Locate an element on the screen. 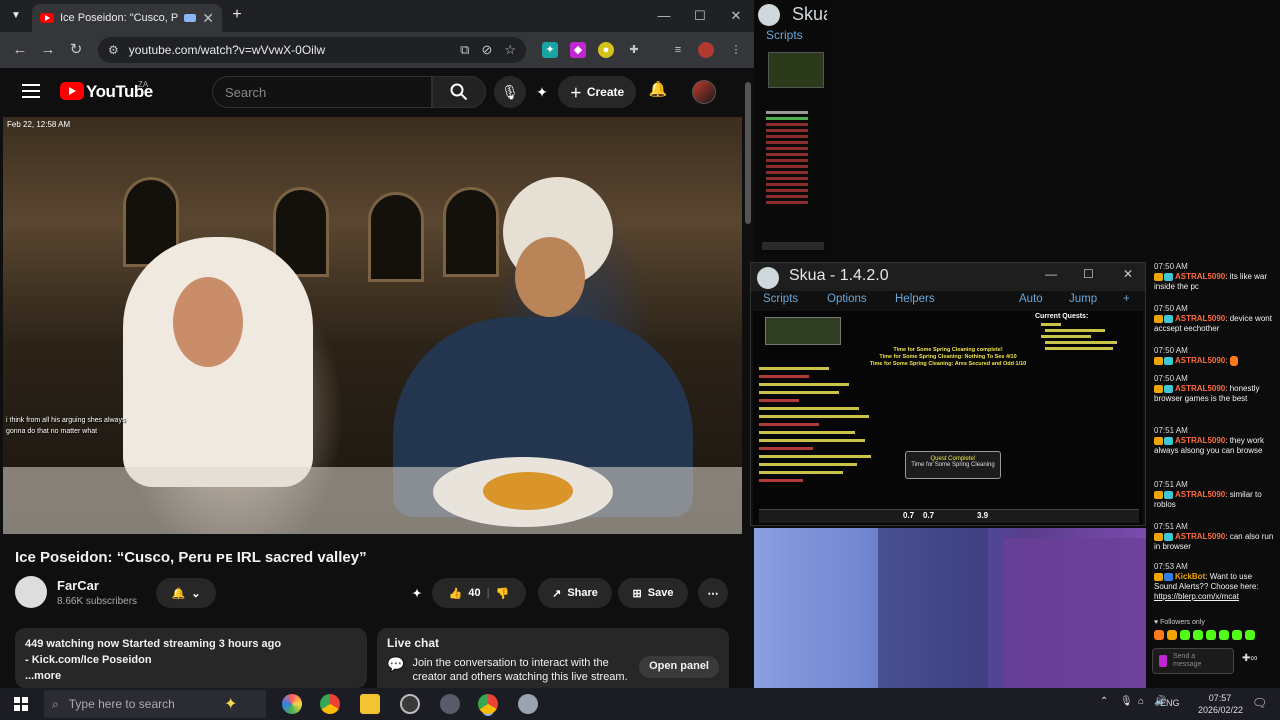  extension-icon: ● is located at coordinates (606, 50).